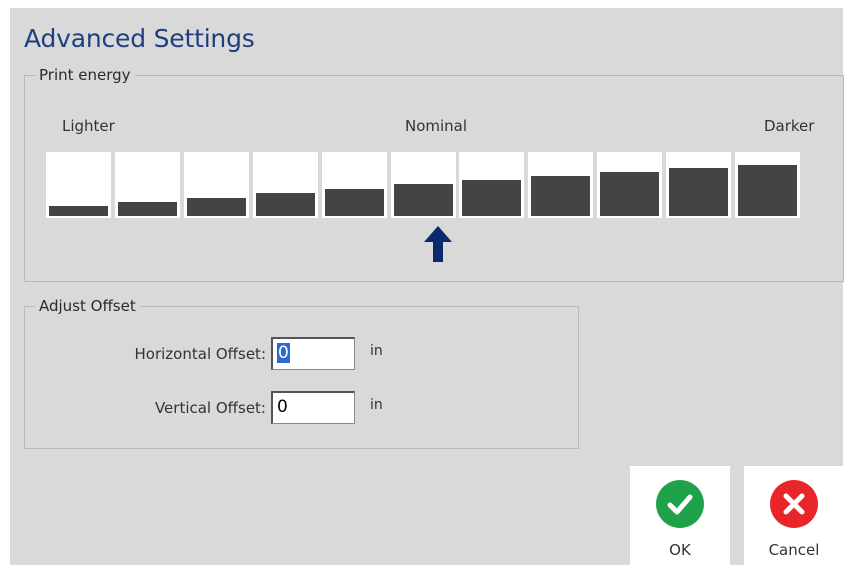 This screenshot has width=849, height=565. I want to click on selected-level-arrow-icon, so click(438, 244).